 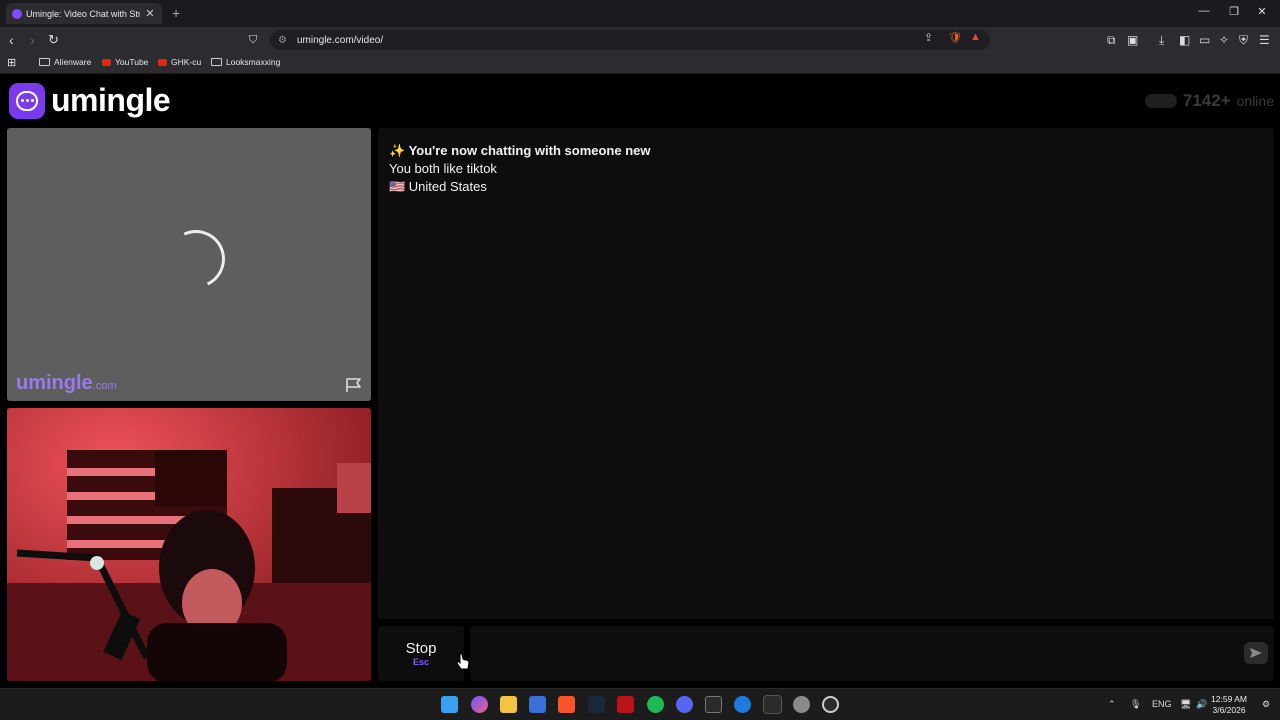 I want to click on bookmark-alienware: Alienware, so click(x=65, y=62).